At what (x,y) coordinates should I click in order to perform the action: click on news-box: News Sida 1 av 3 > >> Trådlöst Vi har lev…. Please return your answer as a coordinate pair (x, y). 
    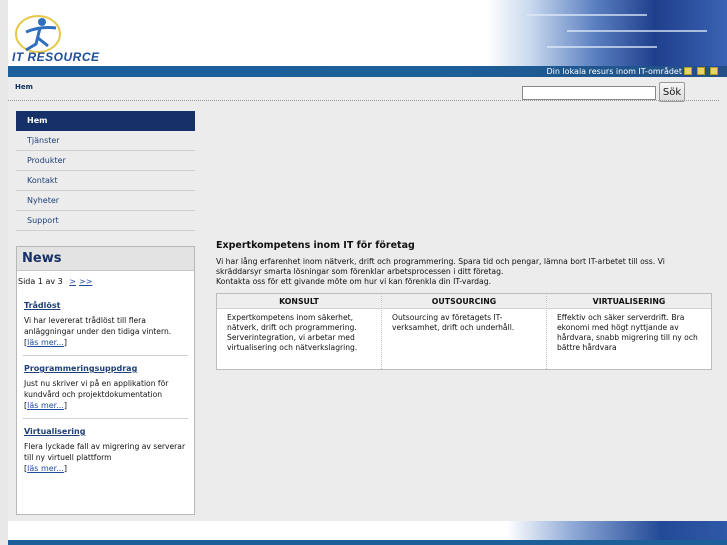
    Looking at the image, I should click on (105, 380).